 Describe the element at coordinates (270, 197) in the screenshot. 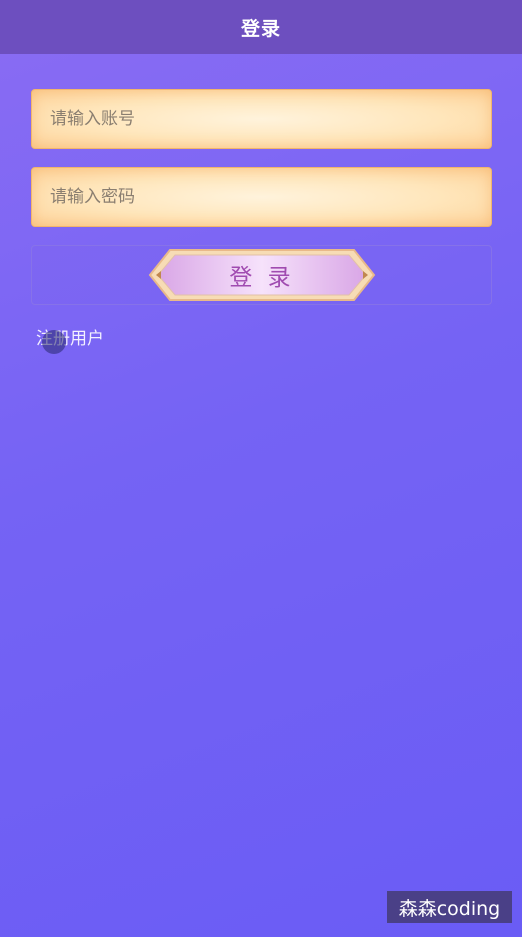

I see `password-input` at that location.